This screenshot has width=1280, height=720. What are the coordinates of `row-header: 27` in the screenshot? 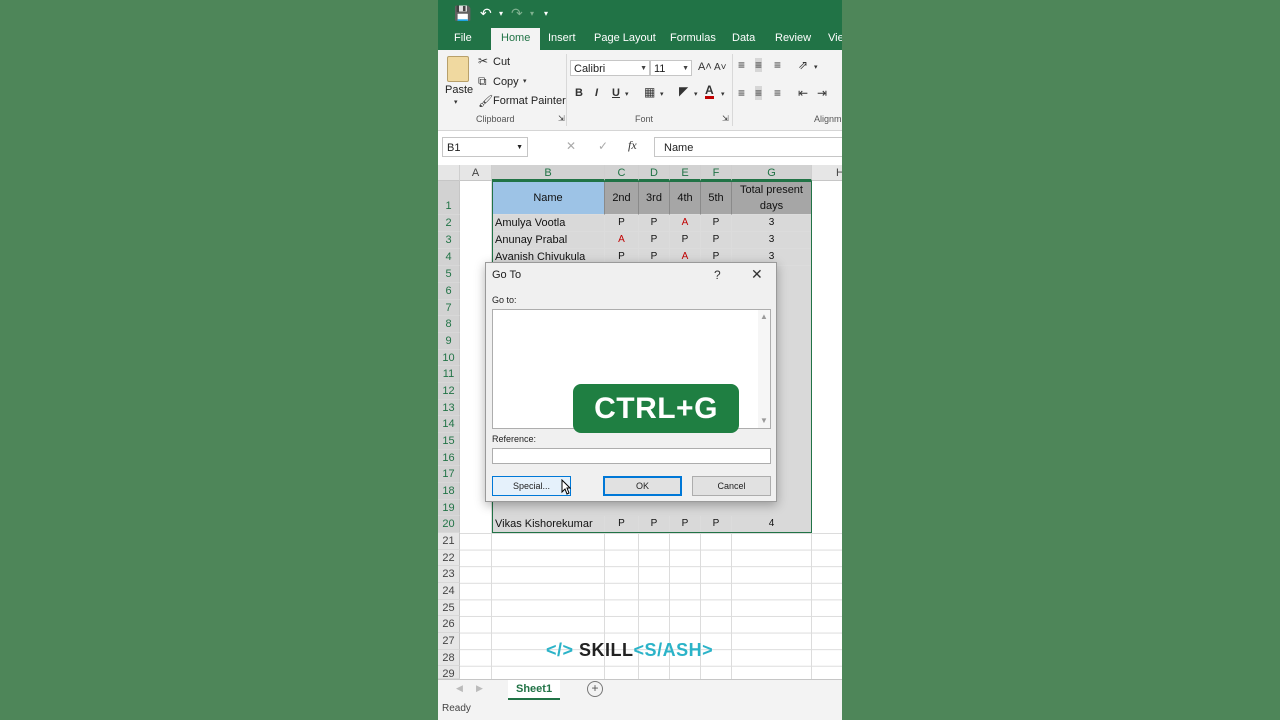 It's located at (449, 641).